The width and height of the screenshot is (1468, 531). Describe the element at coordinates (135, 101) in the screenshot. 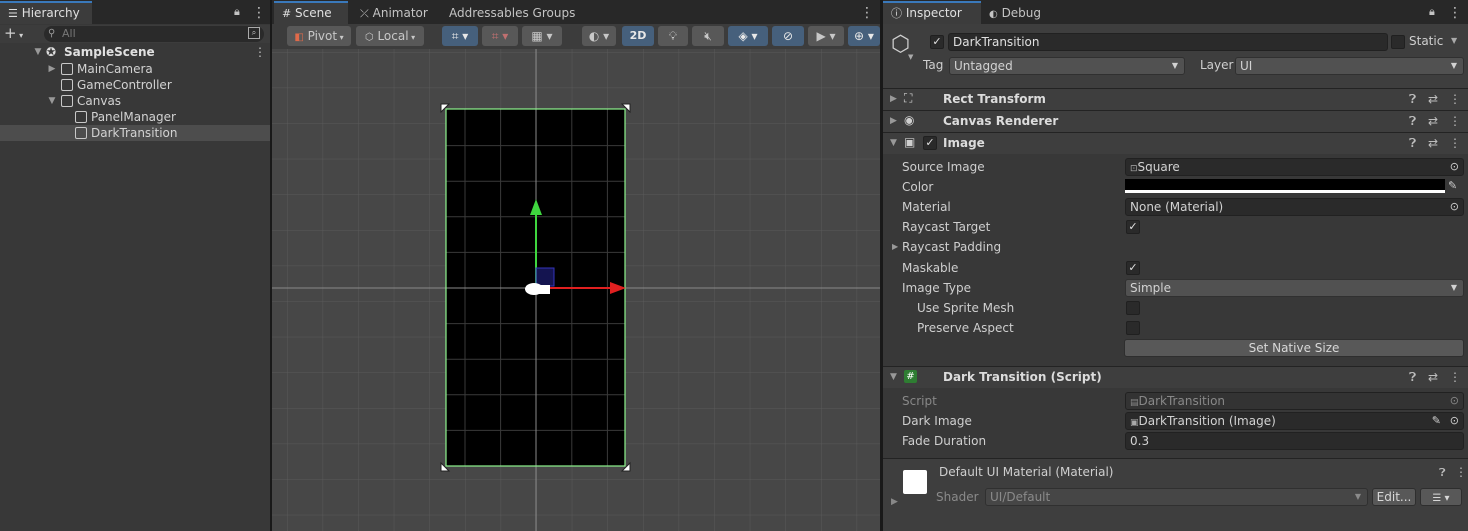

I see `list-item: ▼ Canvas` at that location.